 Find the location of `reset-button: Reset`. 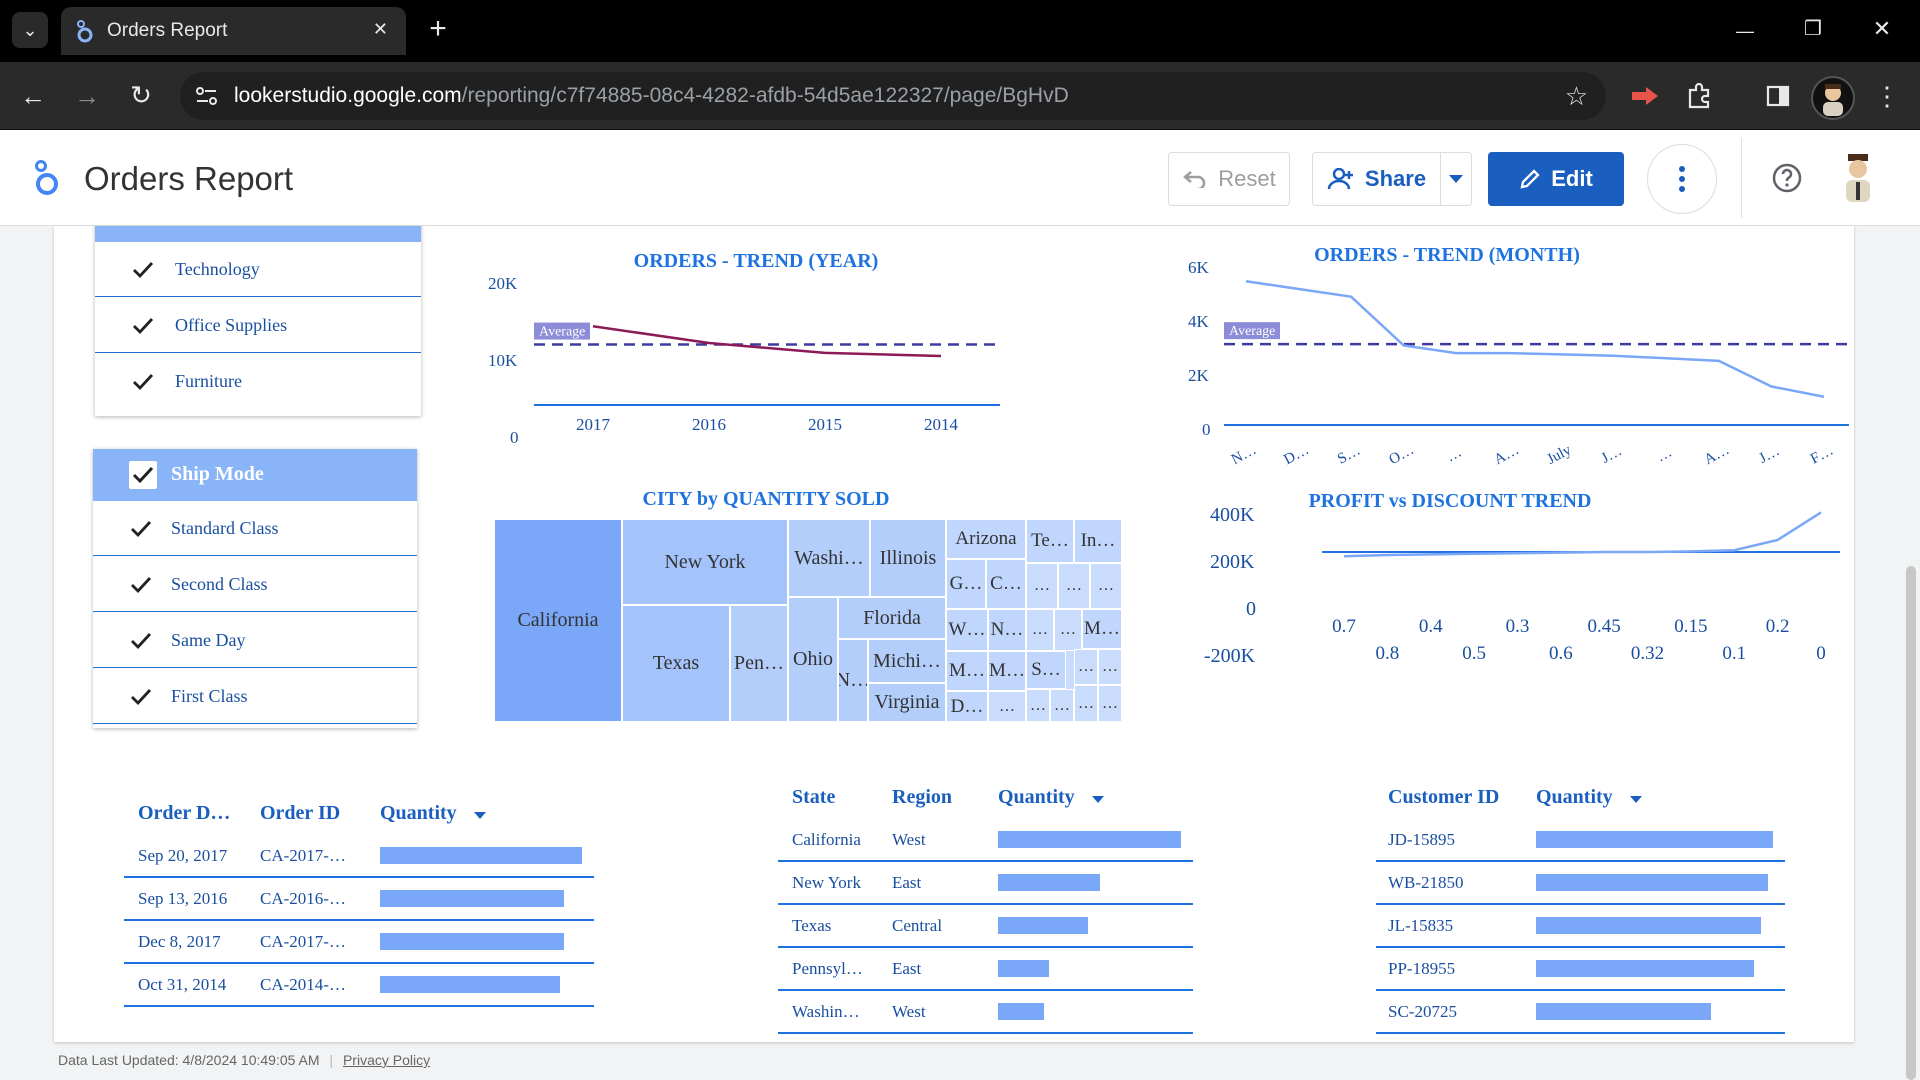

reset-button: Reset is located at coordinates (1229, 179).